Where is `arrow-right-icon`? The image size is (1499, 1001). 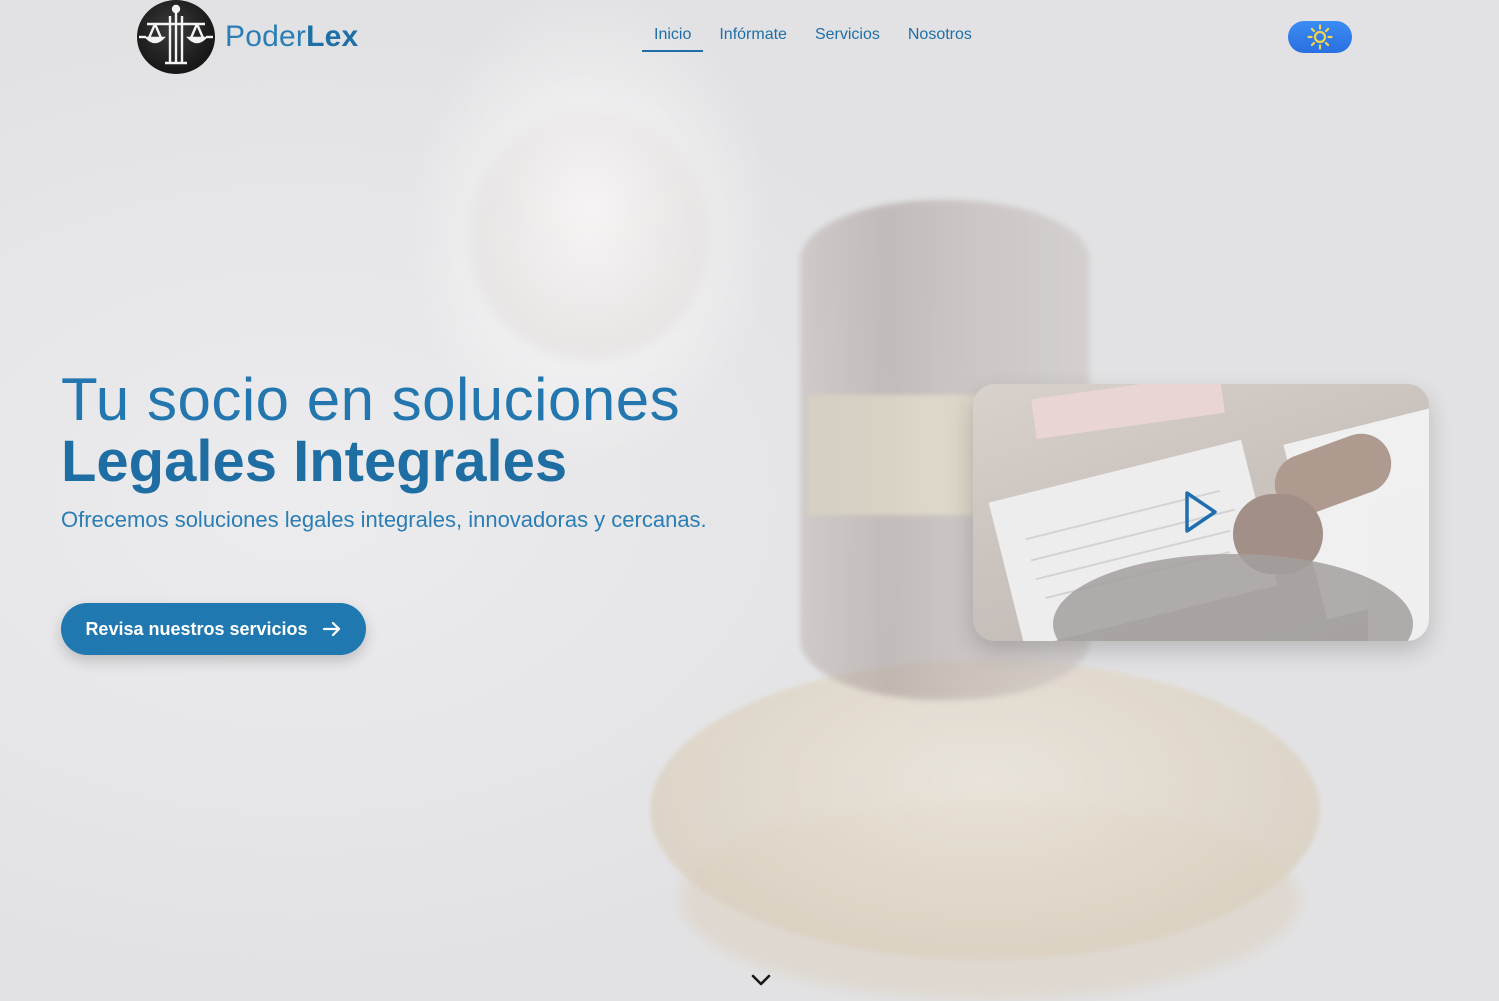
arrow-right-icon is located at coordinates (331, 629).